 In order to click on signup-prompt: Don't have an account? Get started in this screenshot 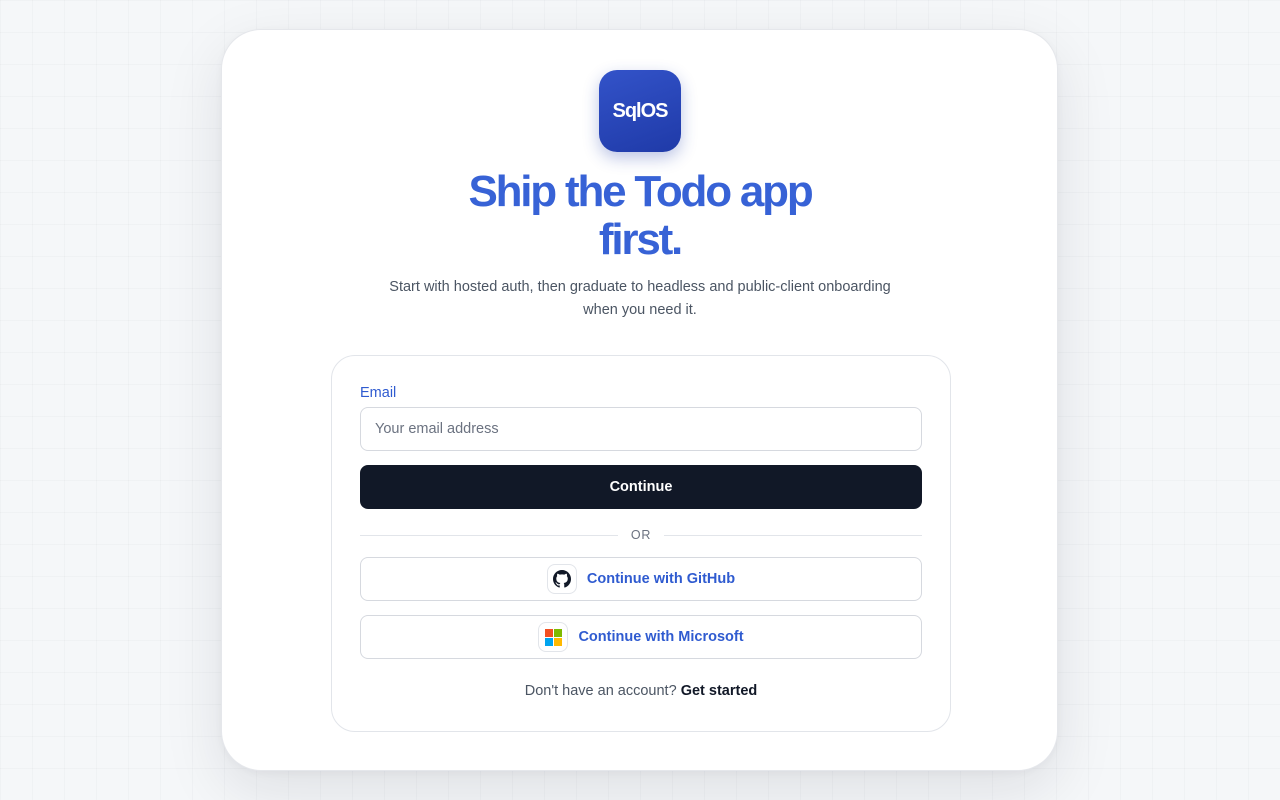, I will do `click(641, 691)`.